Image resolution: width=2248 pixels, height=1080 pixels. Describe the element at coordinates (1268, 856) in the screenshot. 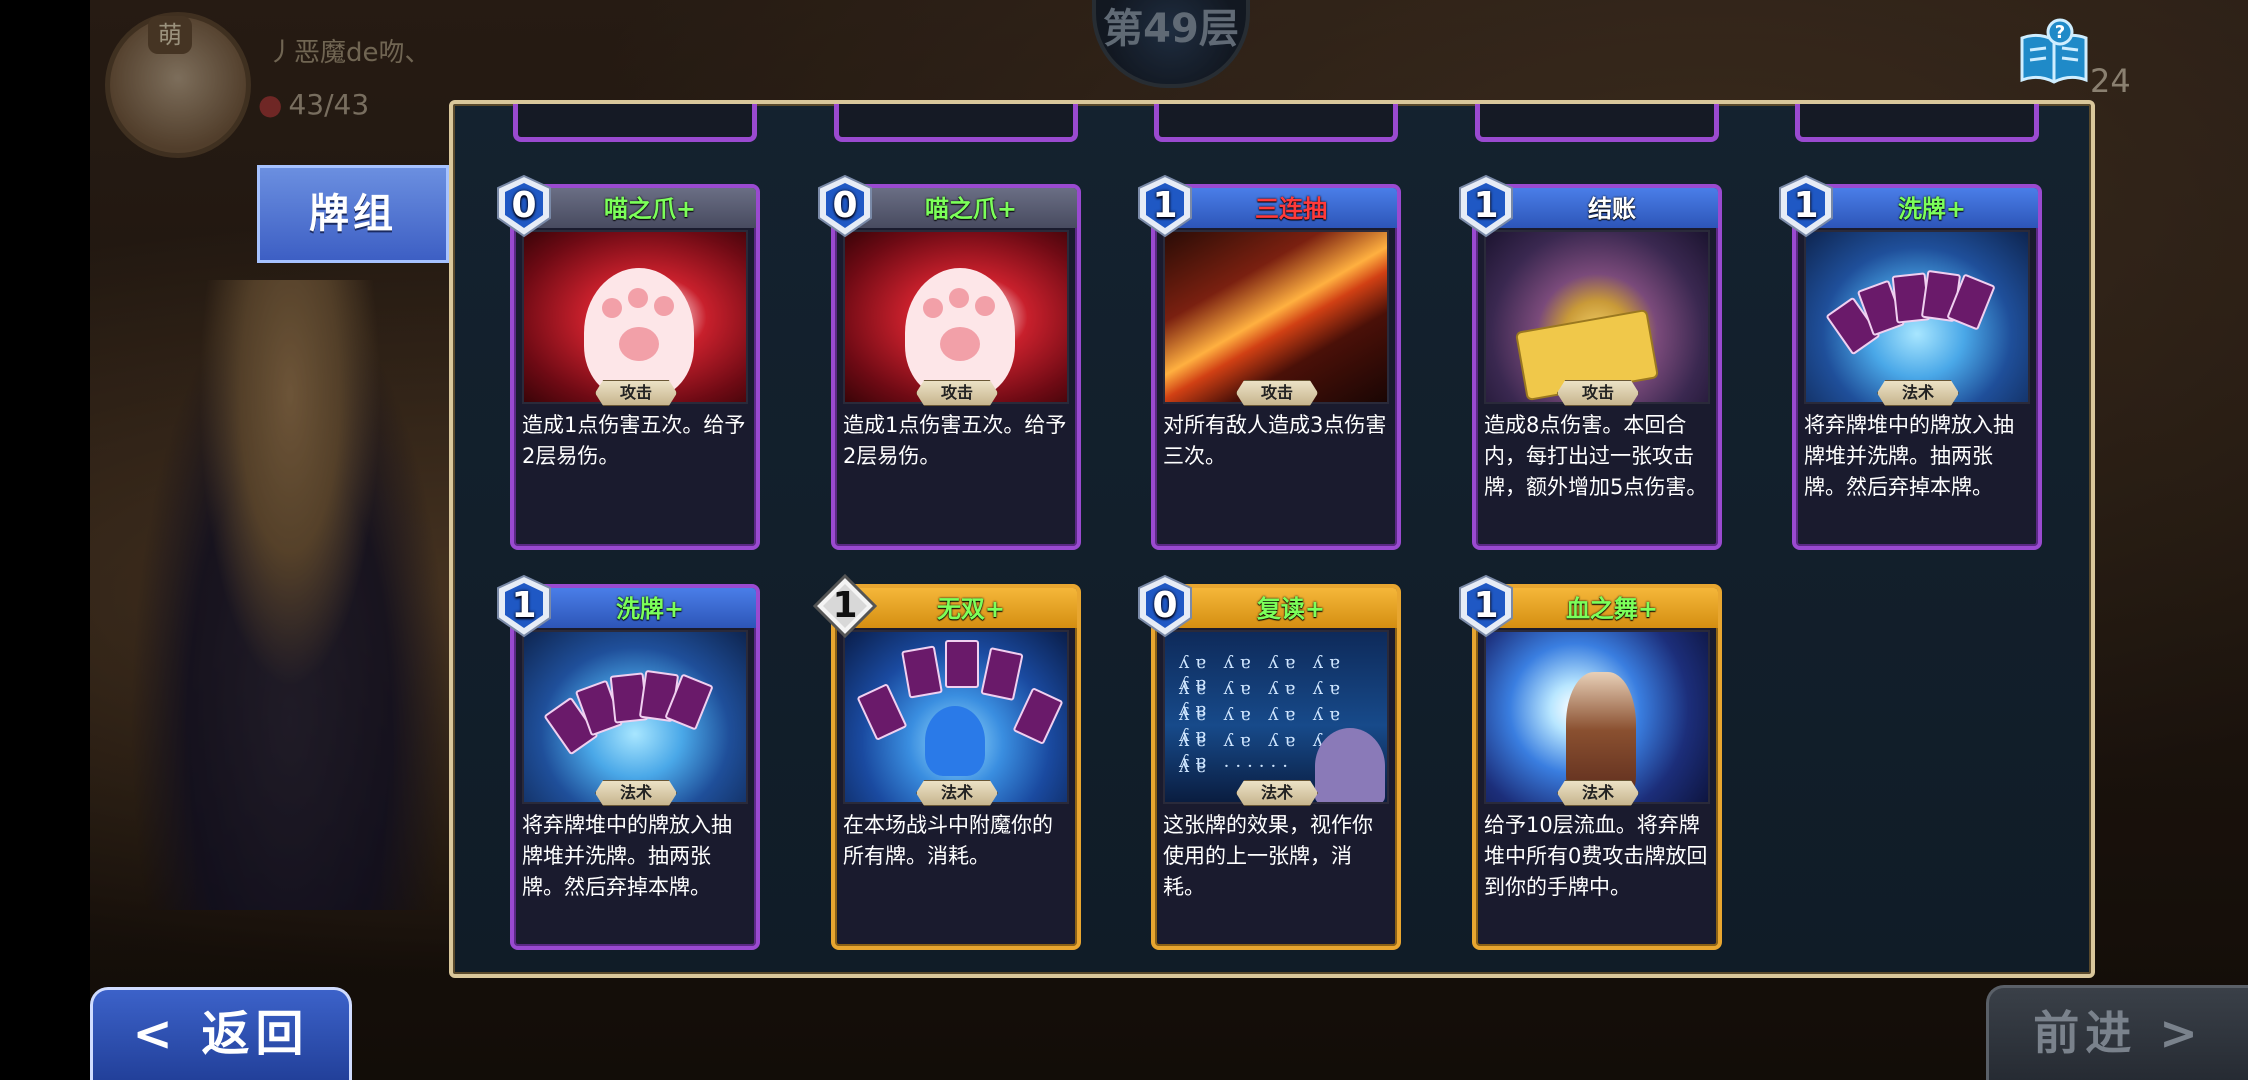

I see `card-description: 这张牌的效果，视作你使用的上一张牌，消耗。` at that location.